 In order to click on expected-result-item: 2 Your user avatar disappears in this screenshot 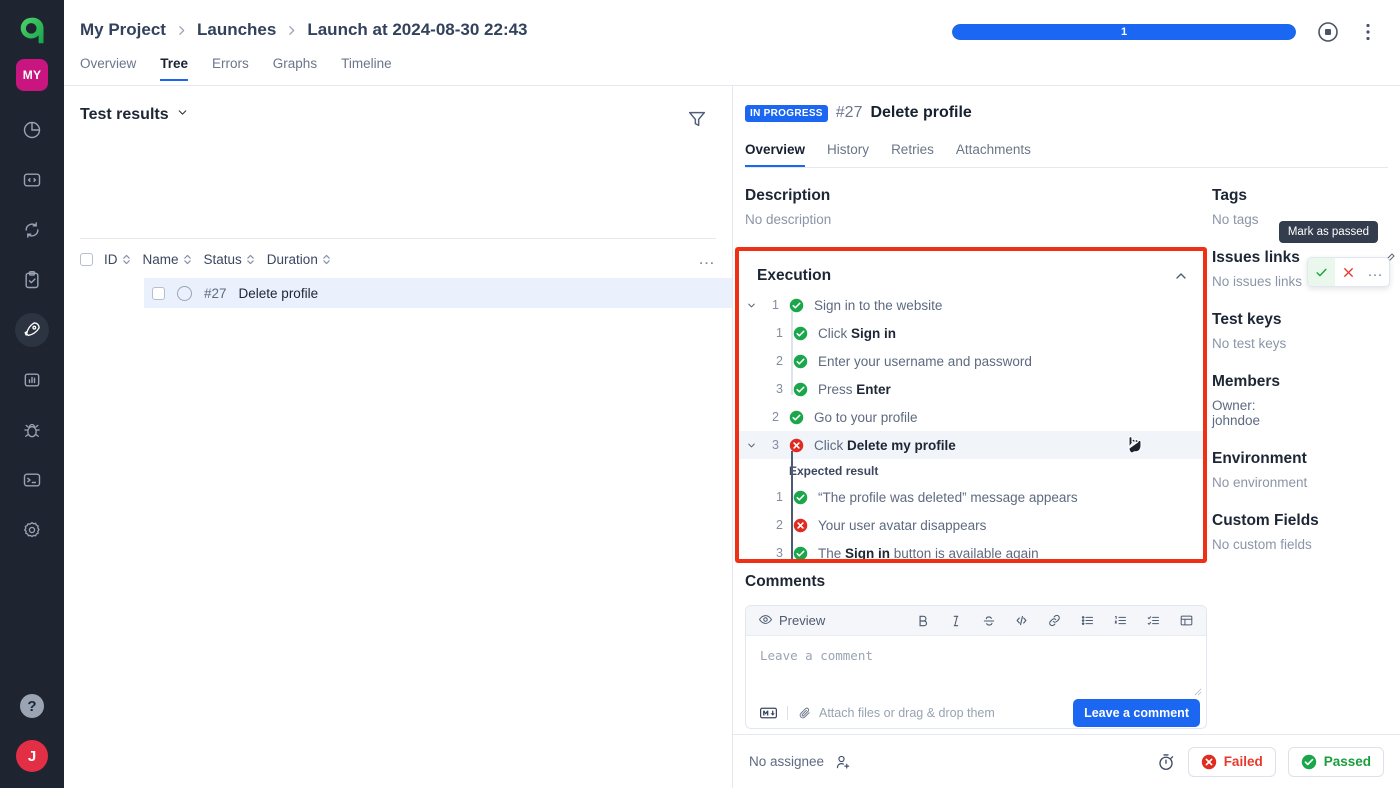, I will do `click(971, 525)`.